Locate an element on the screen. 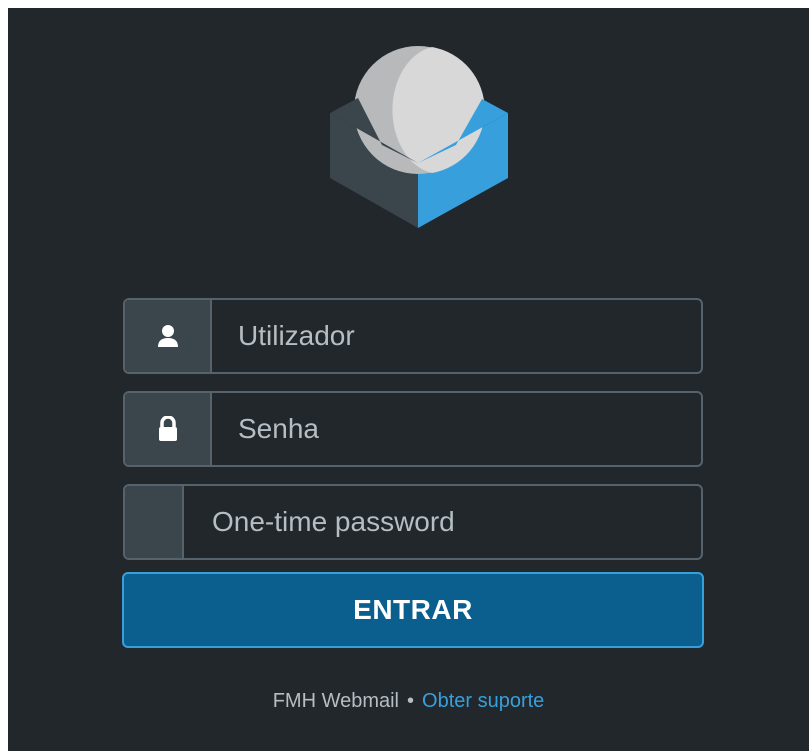  username-field is located at coordinates (413, 336).